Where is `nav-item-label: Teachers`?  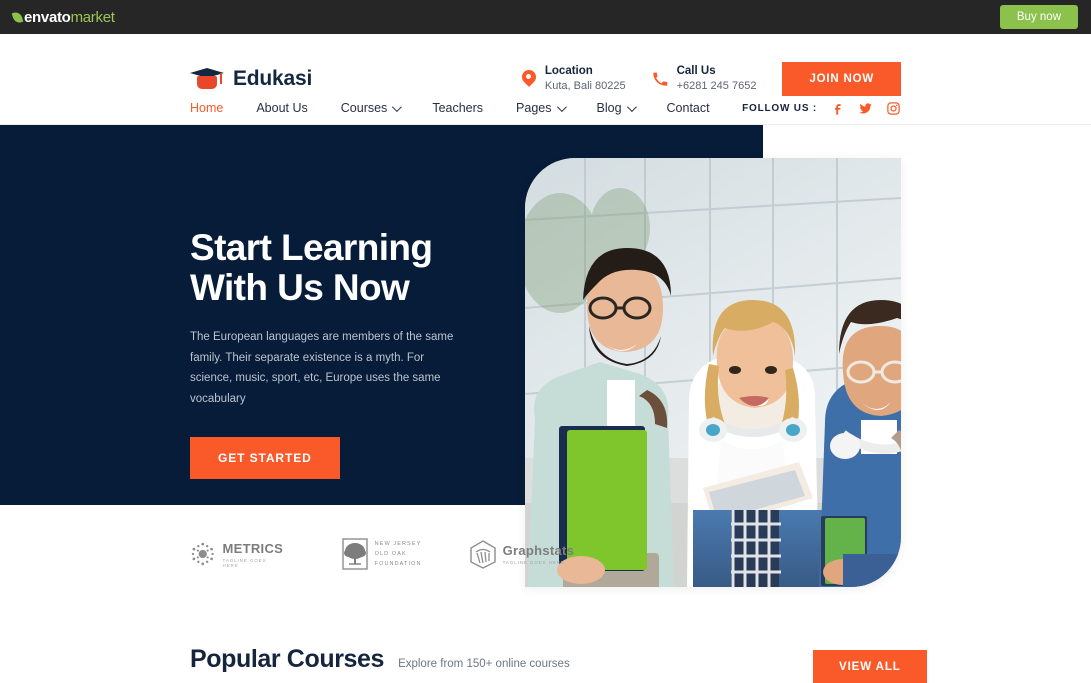
nav-item-label: Teachers is located at coordinates (458, 108).